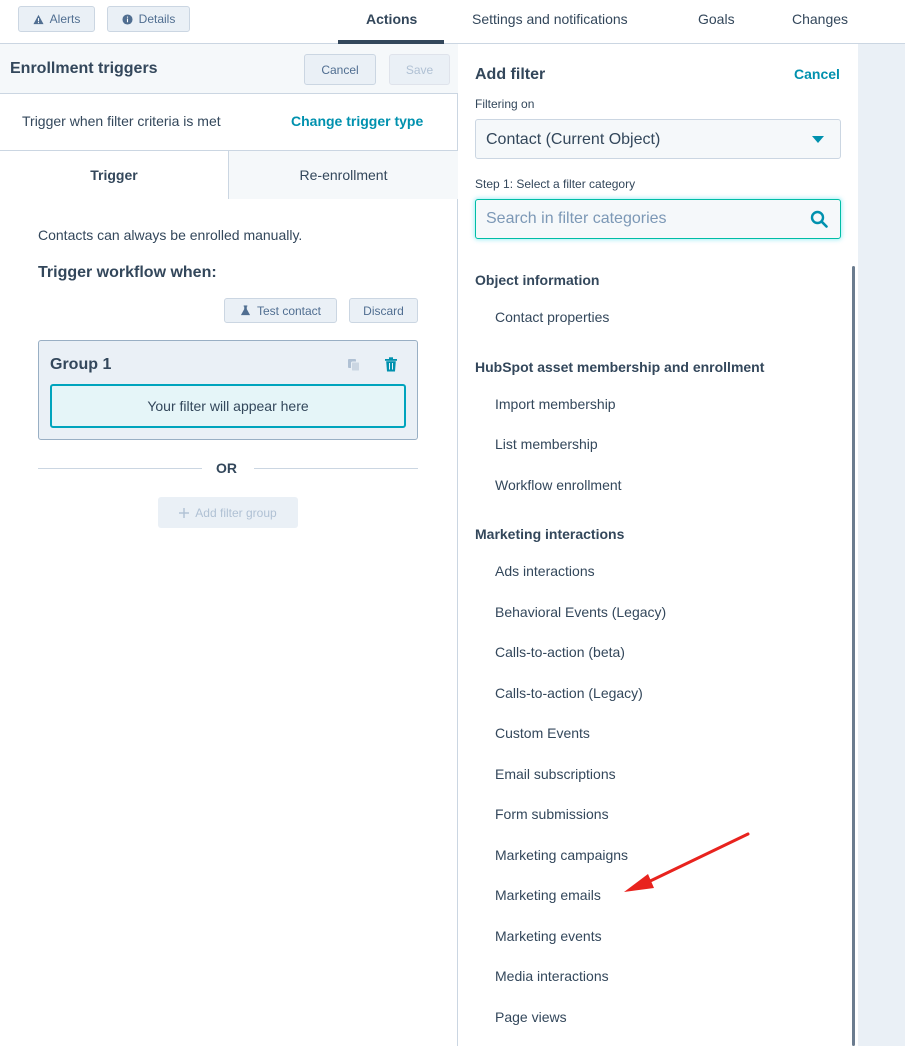  Describe the element at coordinates (81, 364) in the screenshot. I see `group-title: Group 1` at that location.